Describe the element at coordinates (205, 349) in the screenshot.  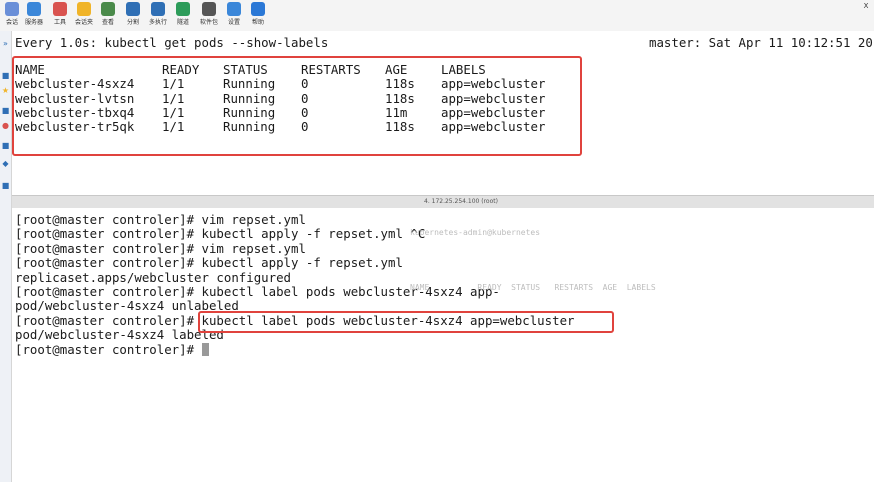
I see `text-cursor` at that location.